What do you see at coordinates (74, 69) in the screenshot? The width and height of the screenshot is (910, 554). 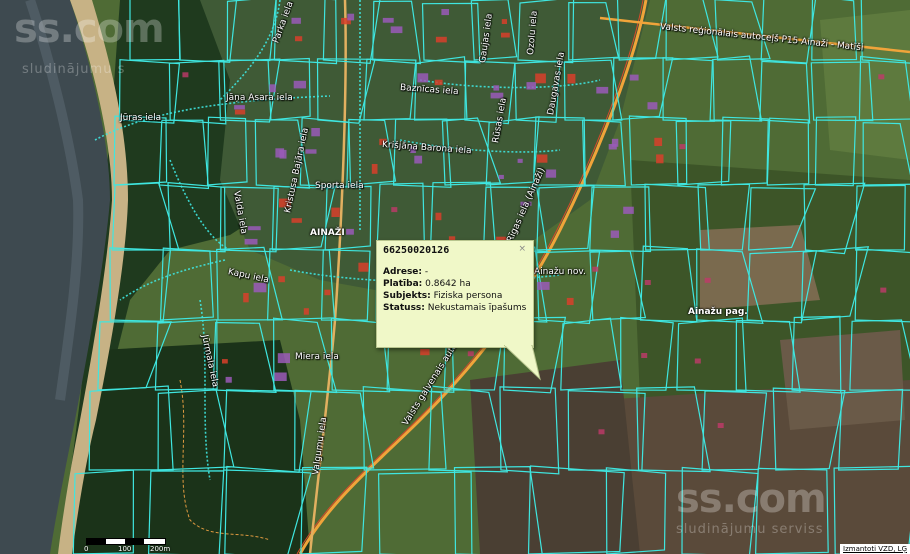 I see `watermark-subtitle-top: sludinājumu s` at bounding box center [74, 69].